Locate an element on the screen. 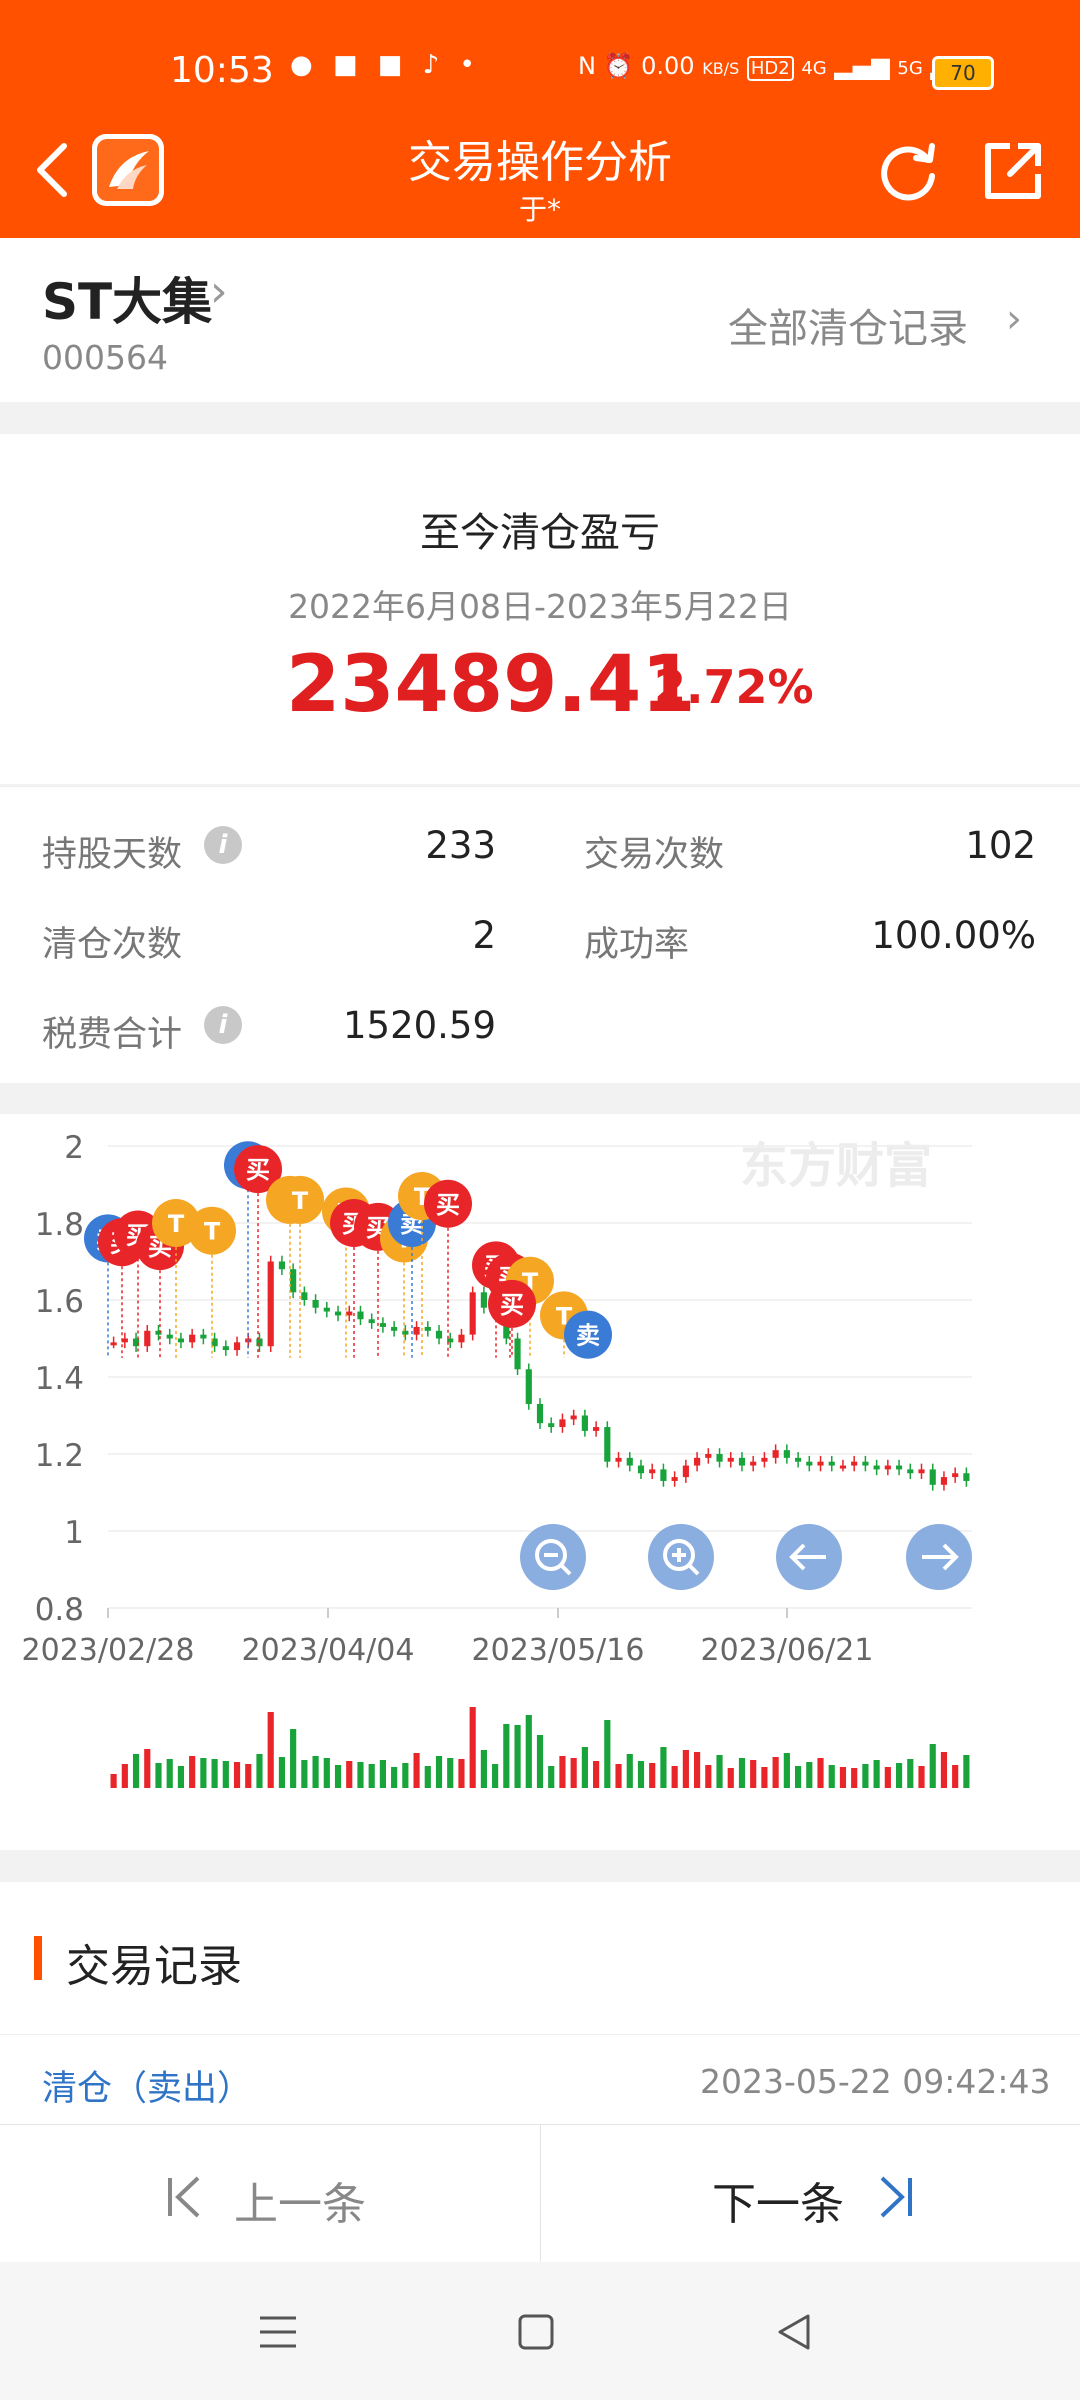  system-nav-bar is located at coordinates (540, 2331).